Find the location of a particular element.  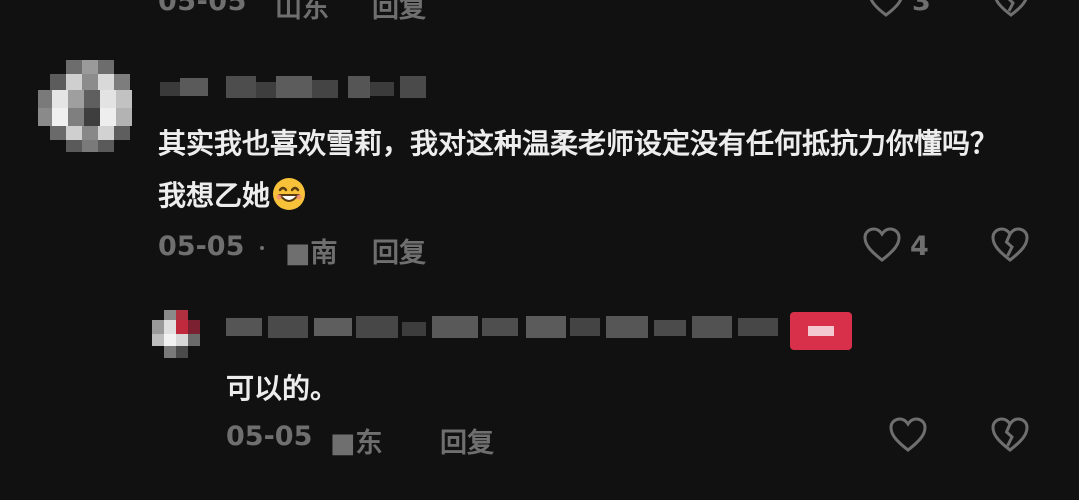

reply-date: 05-05 is located at coordinates (269, 436).